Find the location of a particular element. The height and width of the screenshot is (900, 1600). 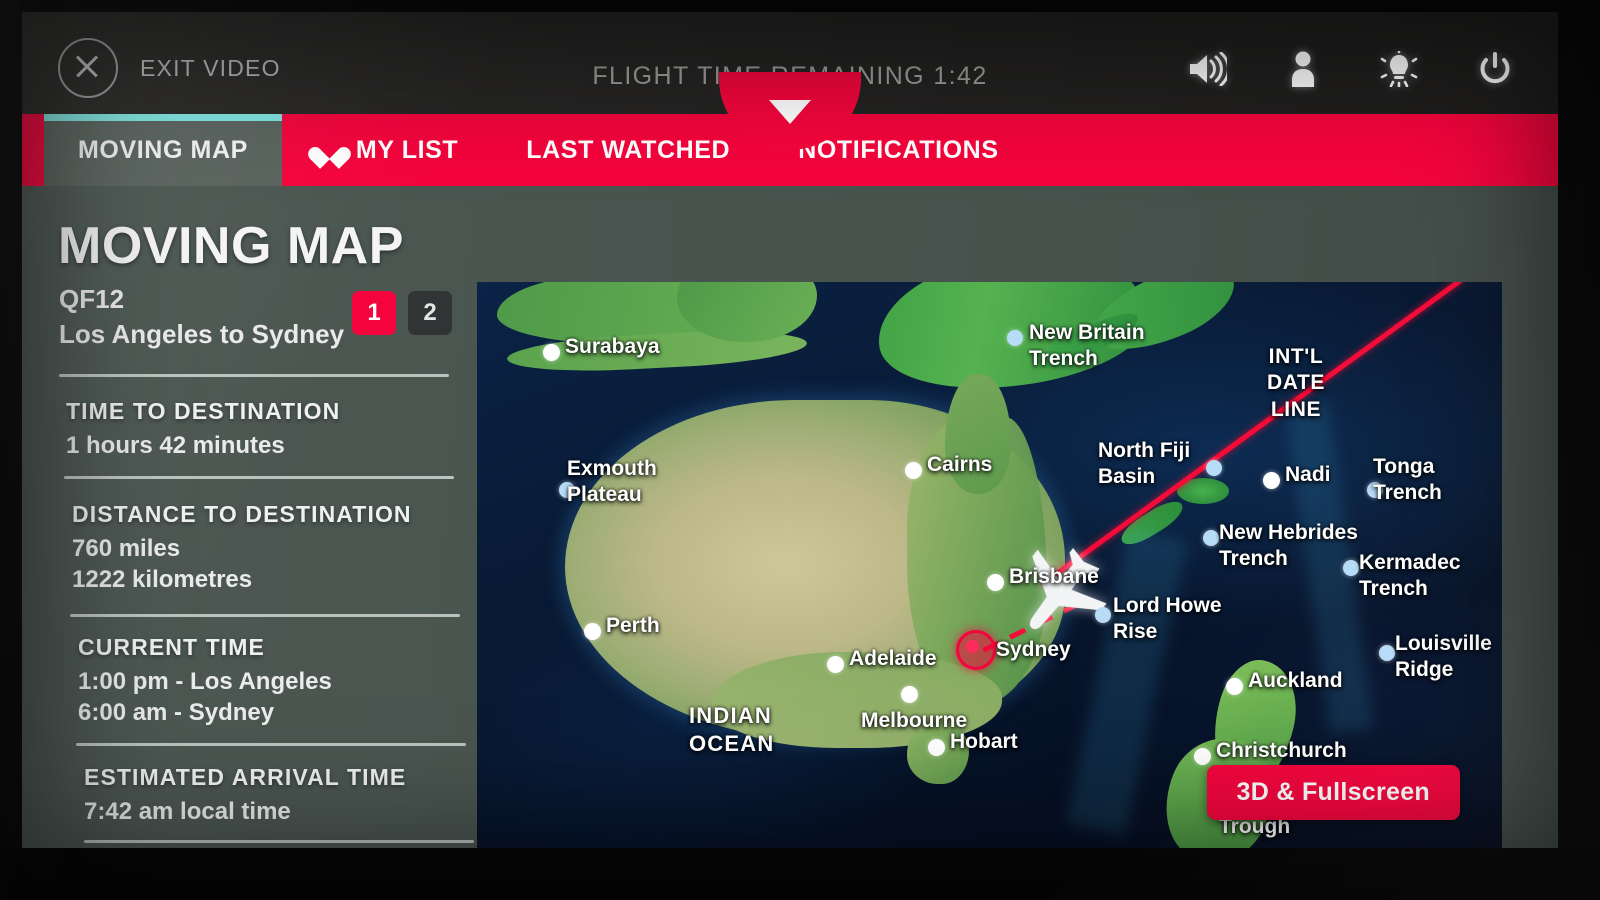

info-value-miles: 760 miles is located at coordinates (126, 548).